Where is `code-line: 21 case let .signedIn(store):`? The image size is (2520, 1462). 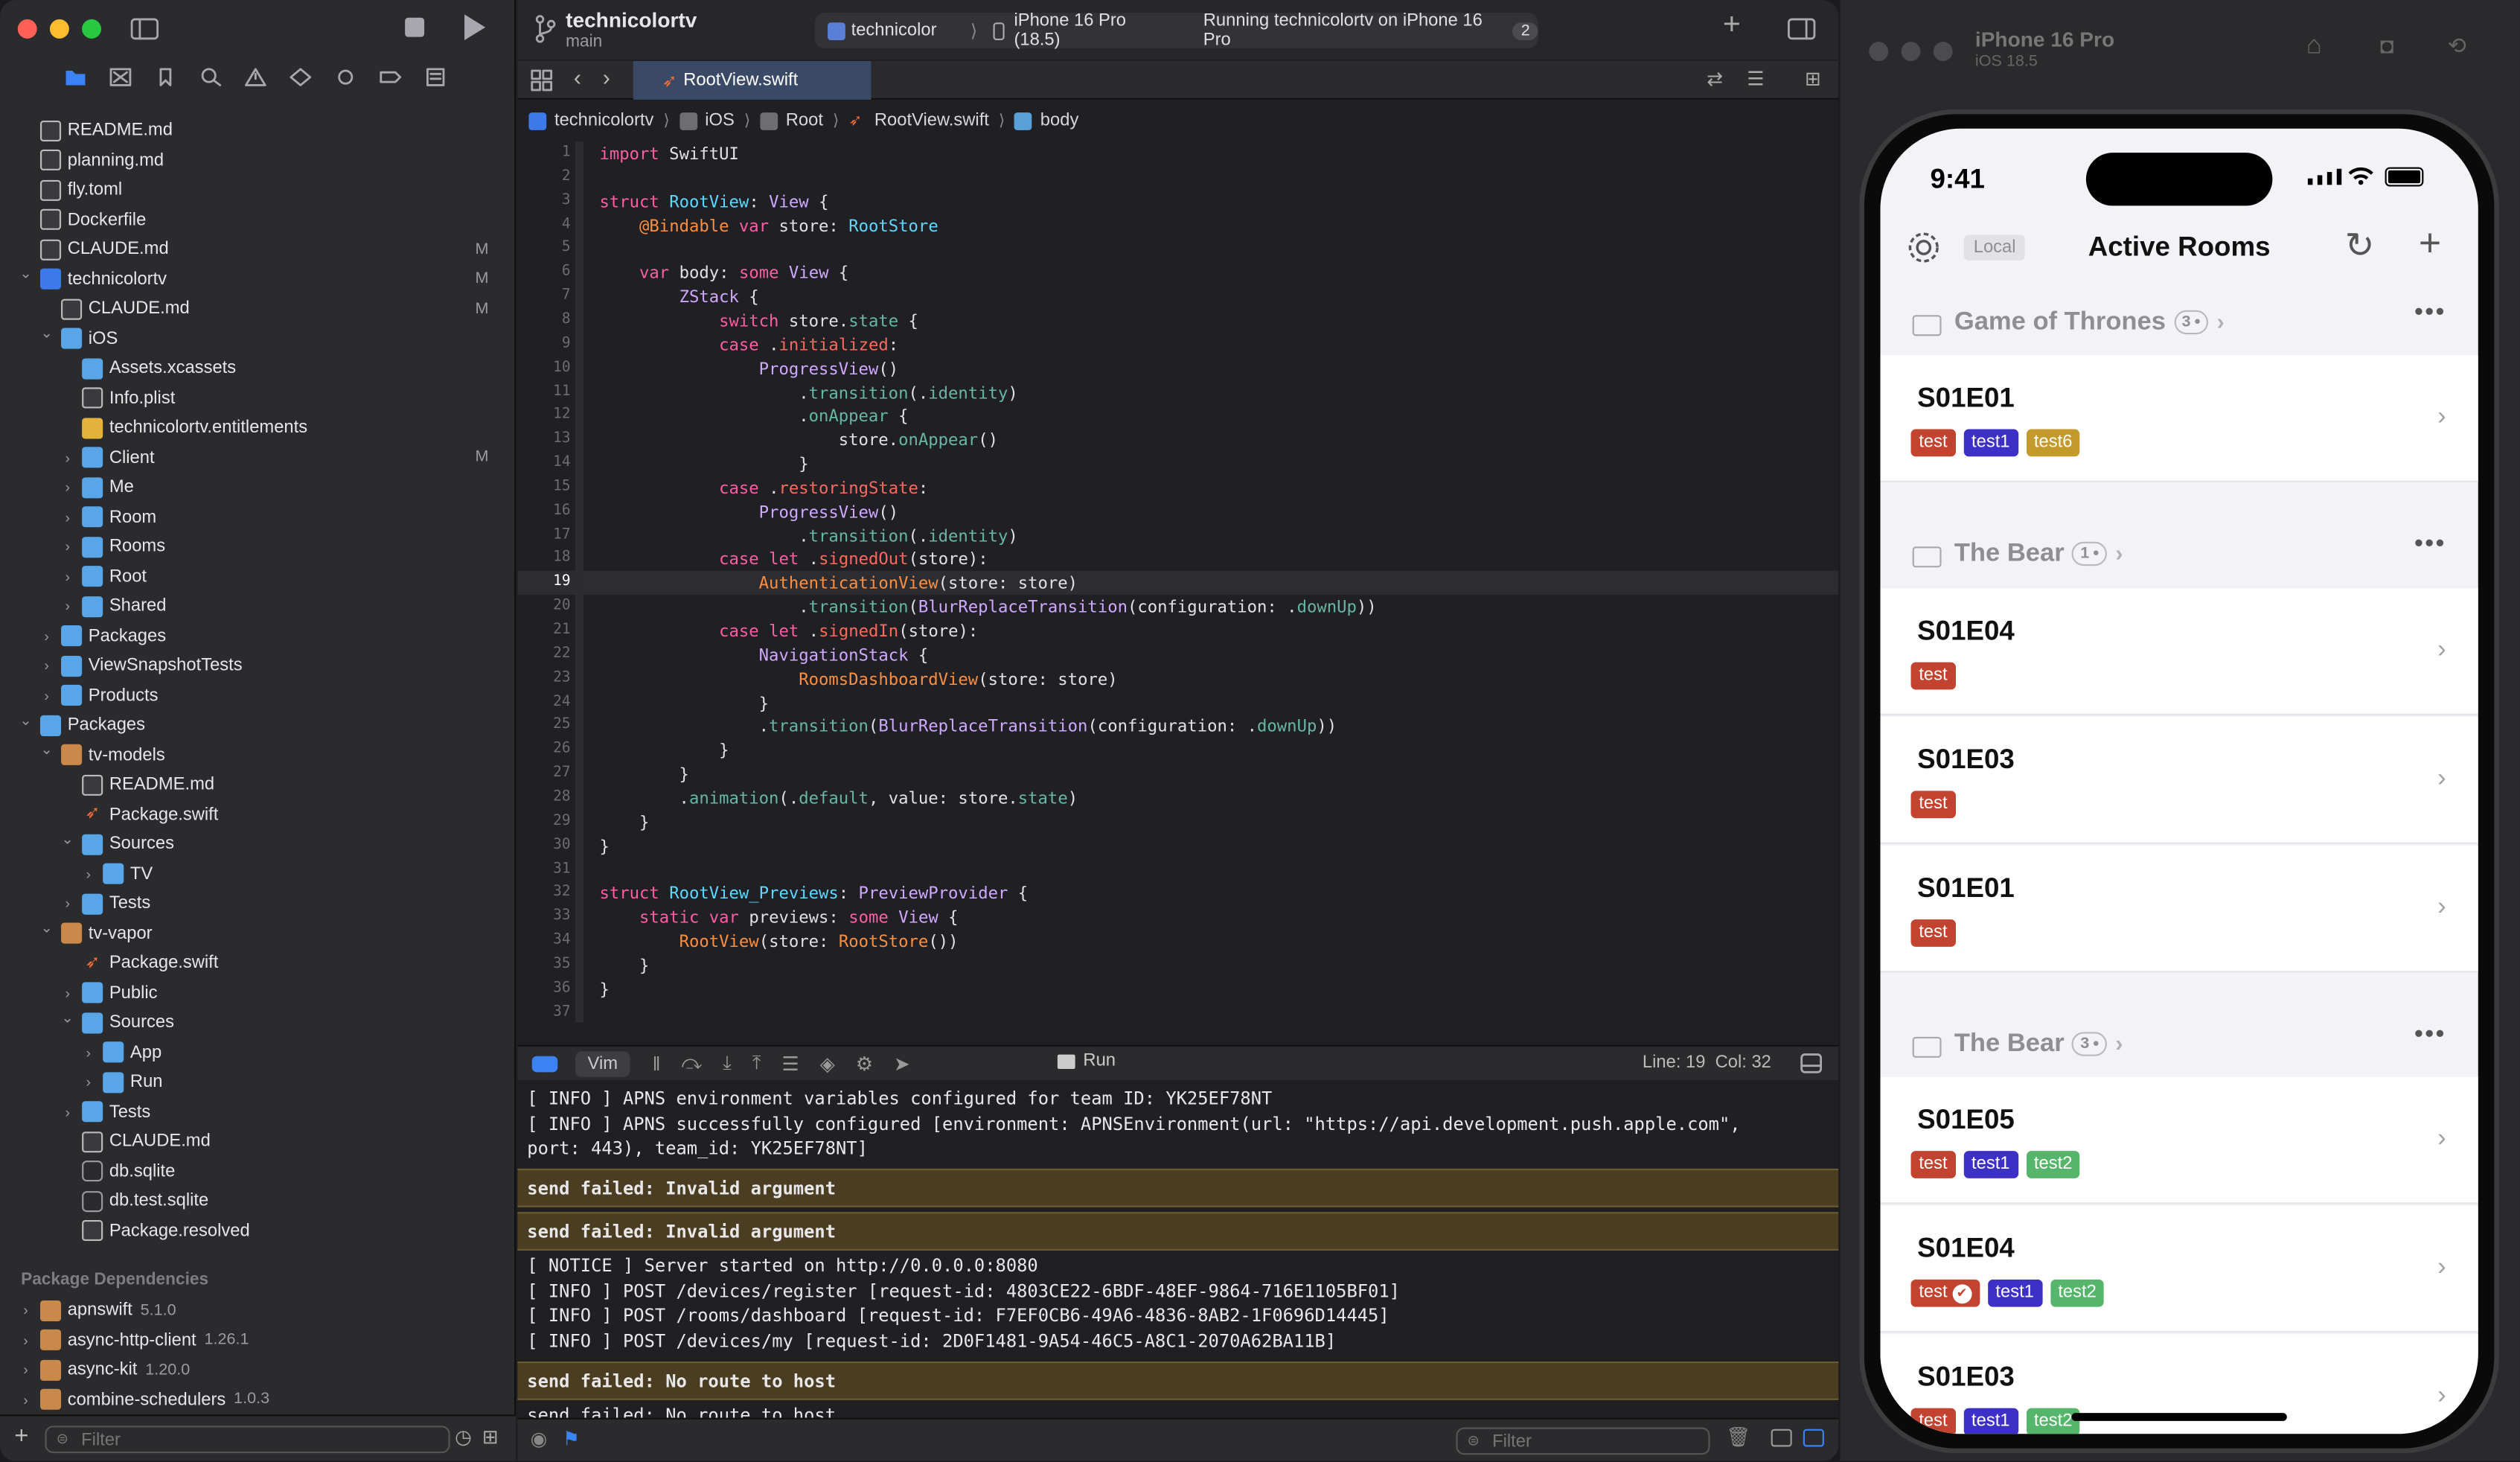
code-line: 21 case let .signedIn(store): is located at coordinates (1177, 634).